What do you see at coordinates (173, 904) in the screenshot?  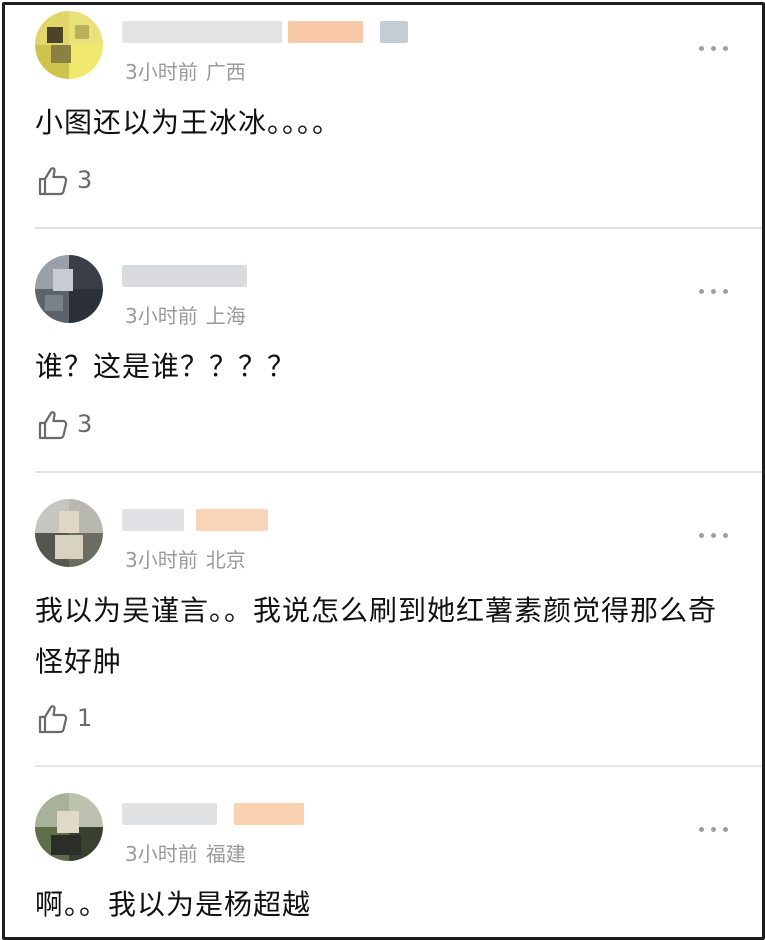 I see `comment-text: 啊。。我以为是杨超越` at bounding box center [173, 904].